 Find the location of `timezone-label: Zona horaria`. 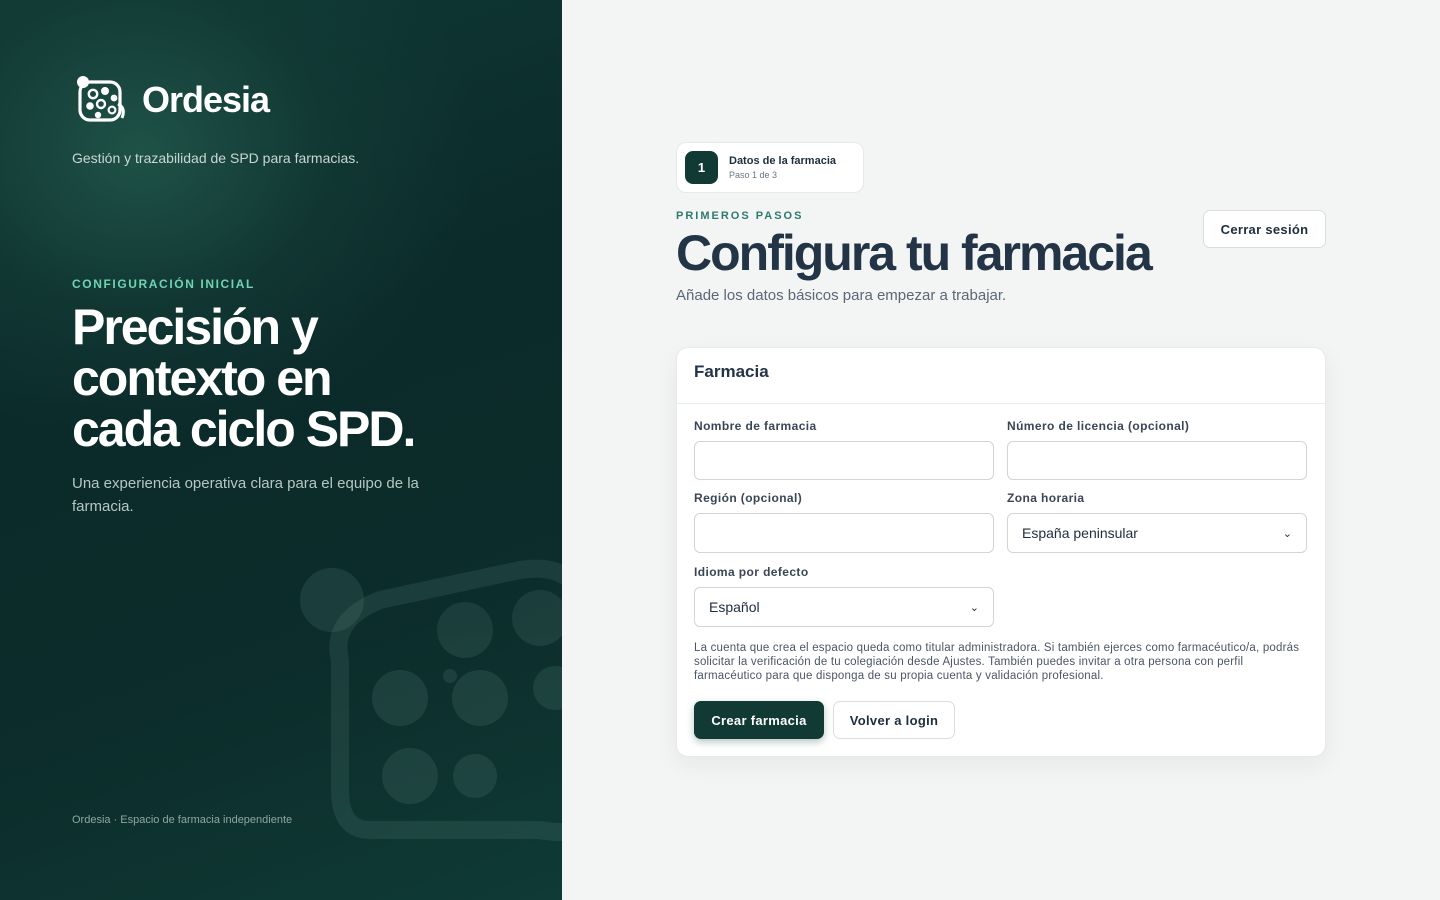

timezone-label: Zona horaria is located at coordinates (1046, 498).